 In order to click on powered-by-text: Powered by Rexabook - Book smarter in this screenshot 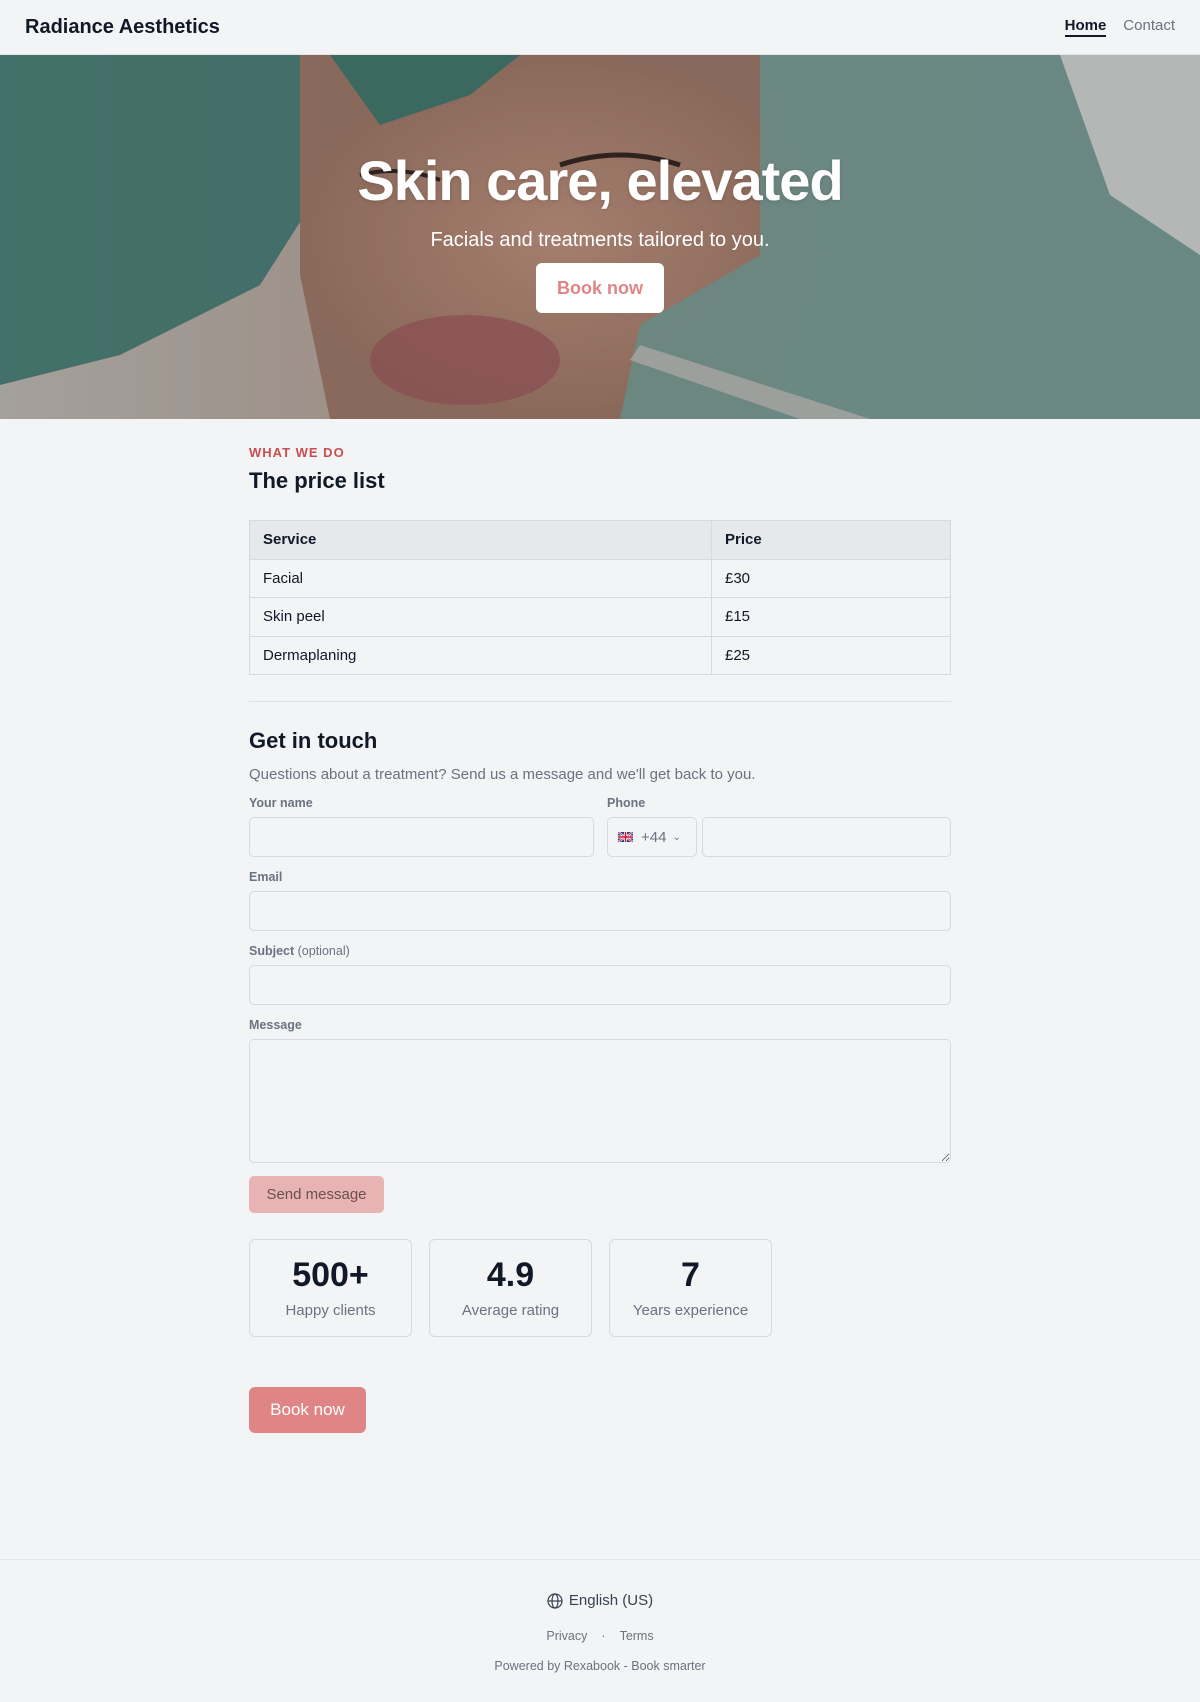, I will do `click(600, 1666)`.